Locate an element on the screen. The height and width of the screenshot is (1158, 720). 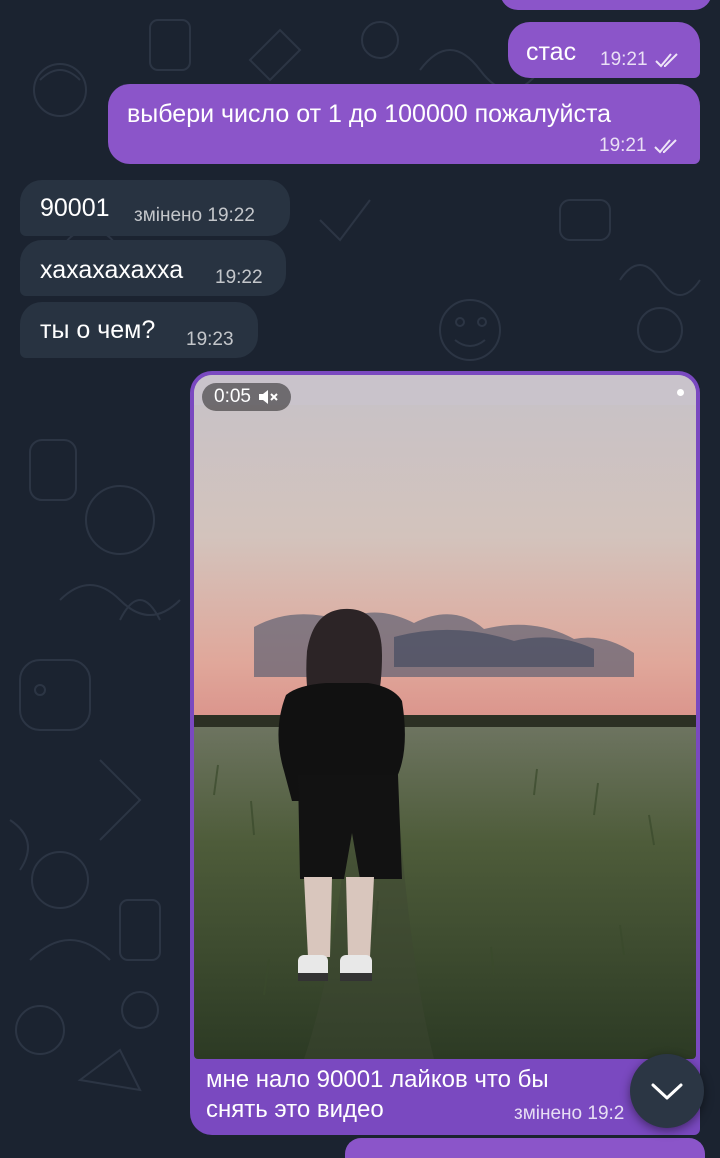
status-dot is located at coordinates (680, 392).